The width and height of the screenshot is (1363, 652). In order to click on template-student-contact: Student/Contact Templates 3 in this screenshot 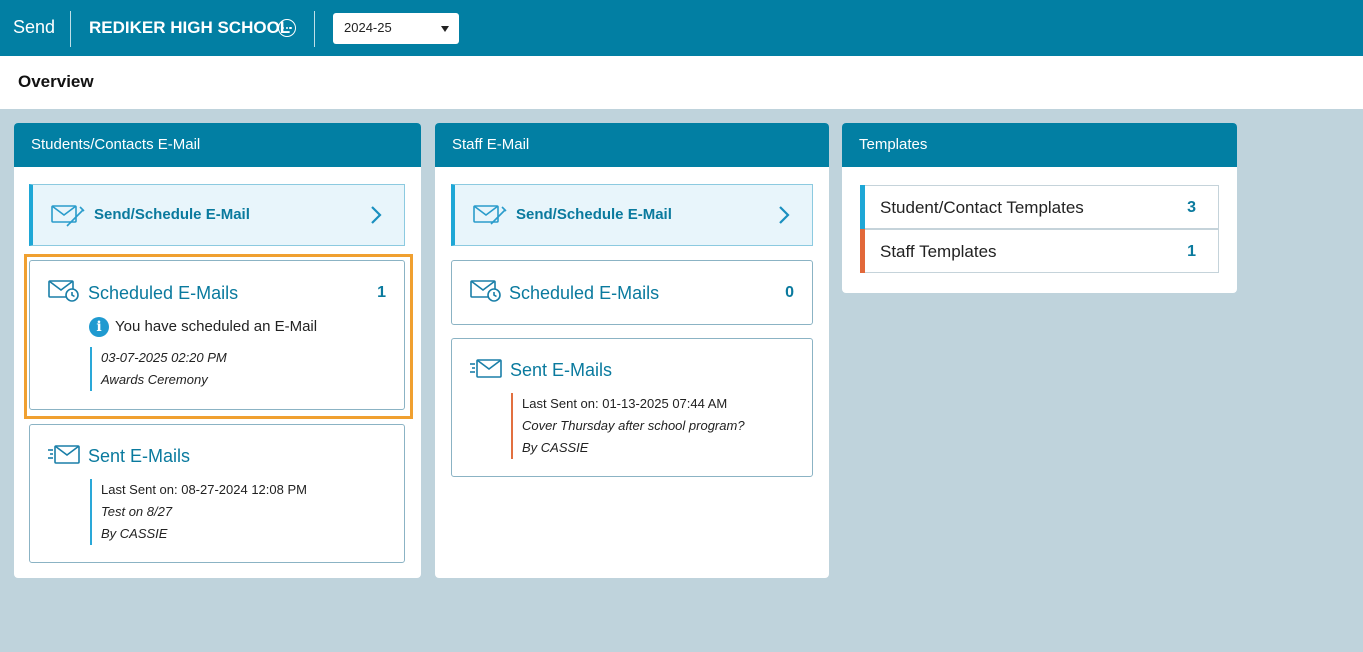, I will do `click(1039, 207)`.